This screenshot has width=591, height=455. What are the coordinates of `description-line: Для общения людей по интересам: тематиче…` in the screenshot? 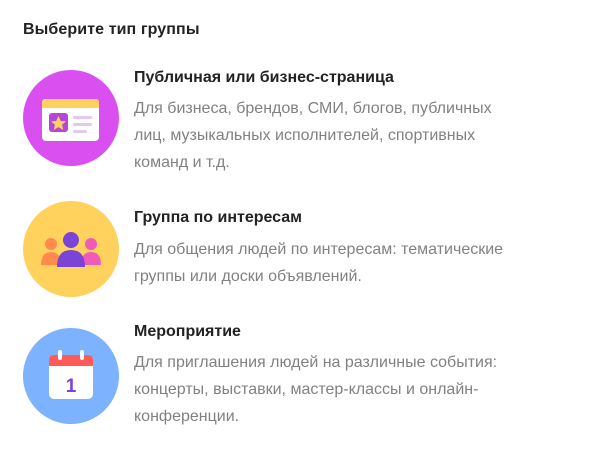 It's located at (319, 249).